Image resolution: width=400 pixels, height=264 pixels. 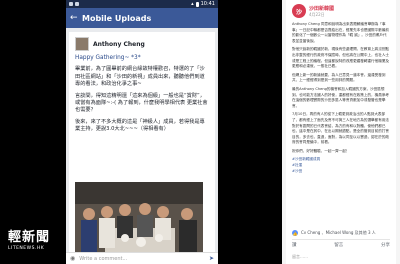 I want to click on reactions-text: Cv Cheng 、Michael Wong 及其他 3 人, so click(x=338, y=232).